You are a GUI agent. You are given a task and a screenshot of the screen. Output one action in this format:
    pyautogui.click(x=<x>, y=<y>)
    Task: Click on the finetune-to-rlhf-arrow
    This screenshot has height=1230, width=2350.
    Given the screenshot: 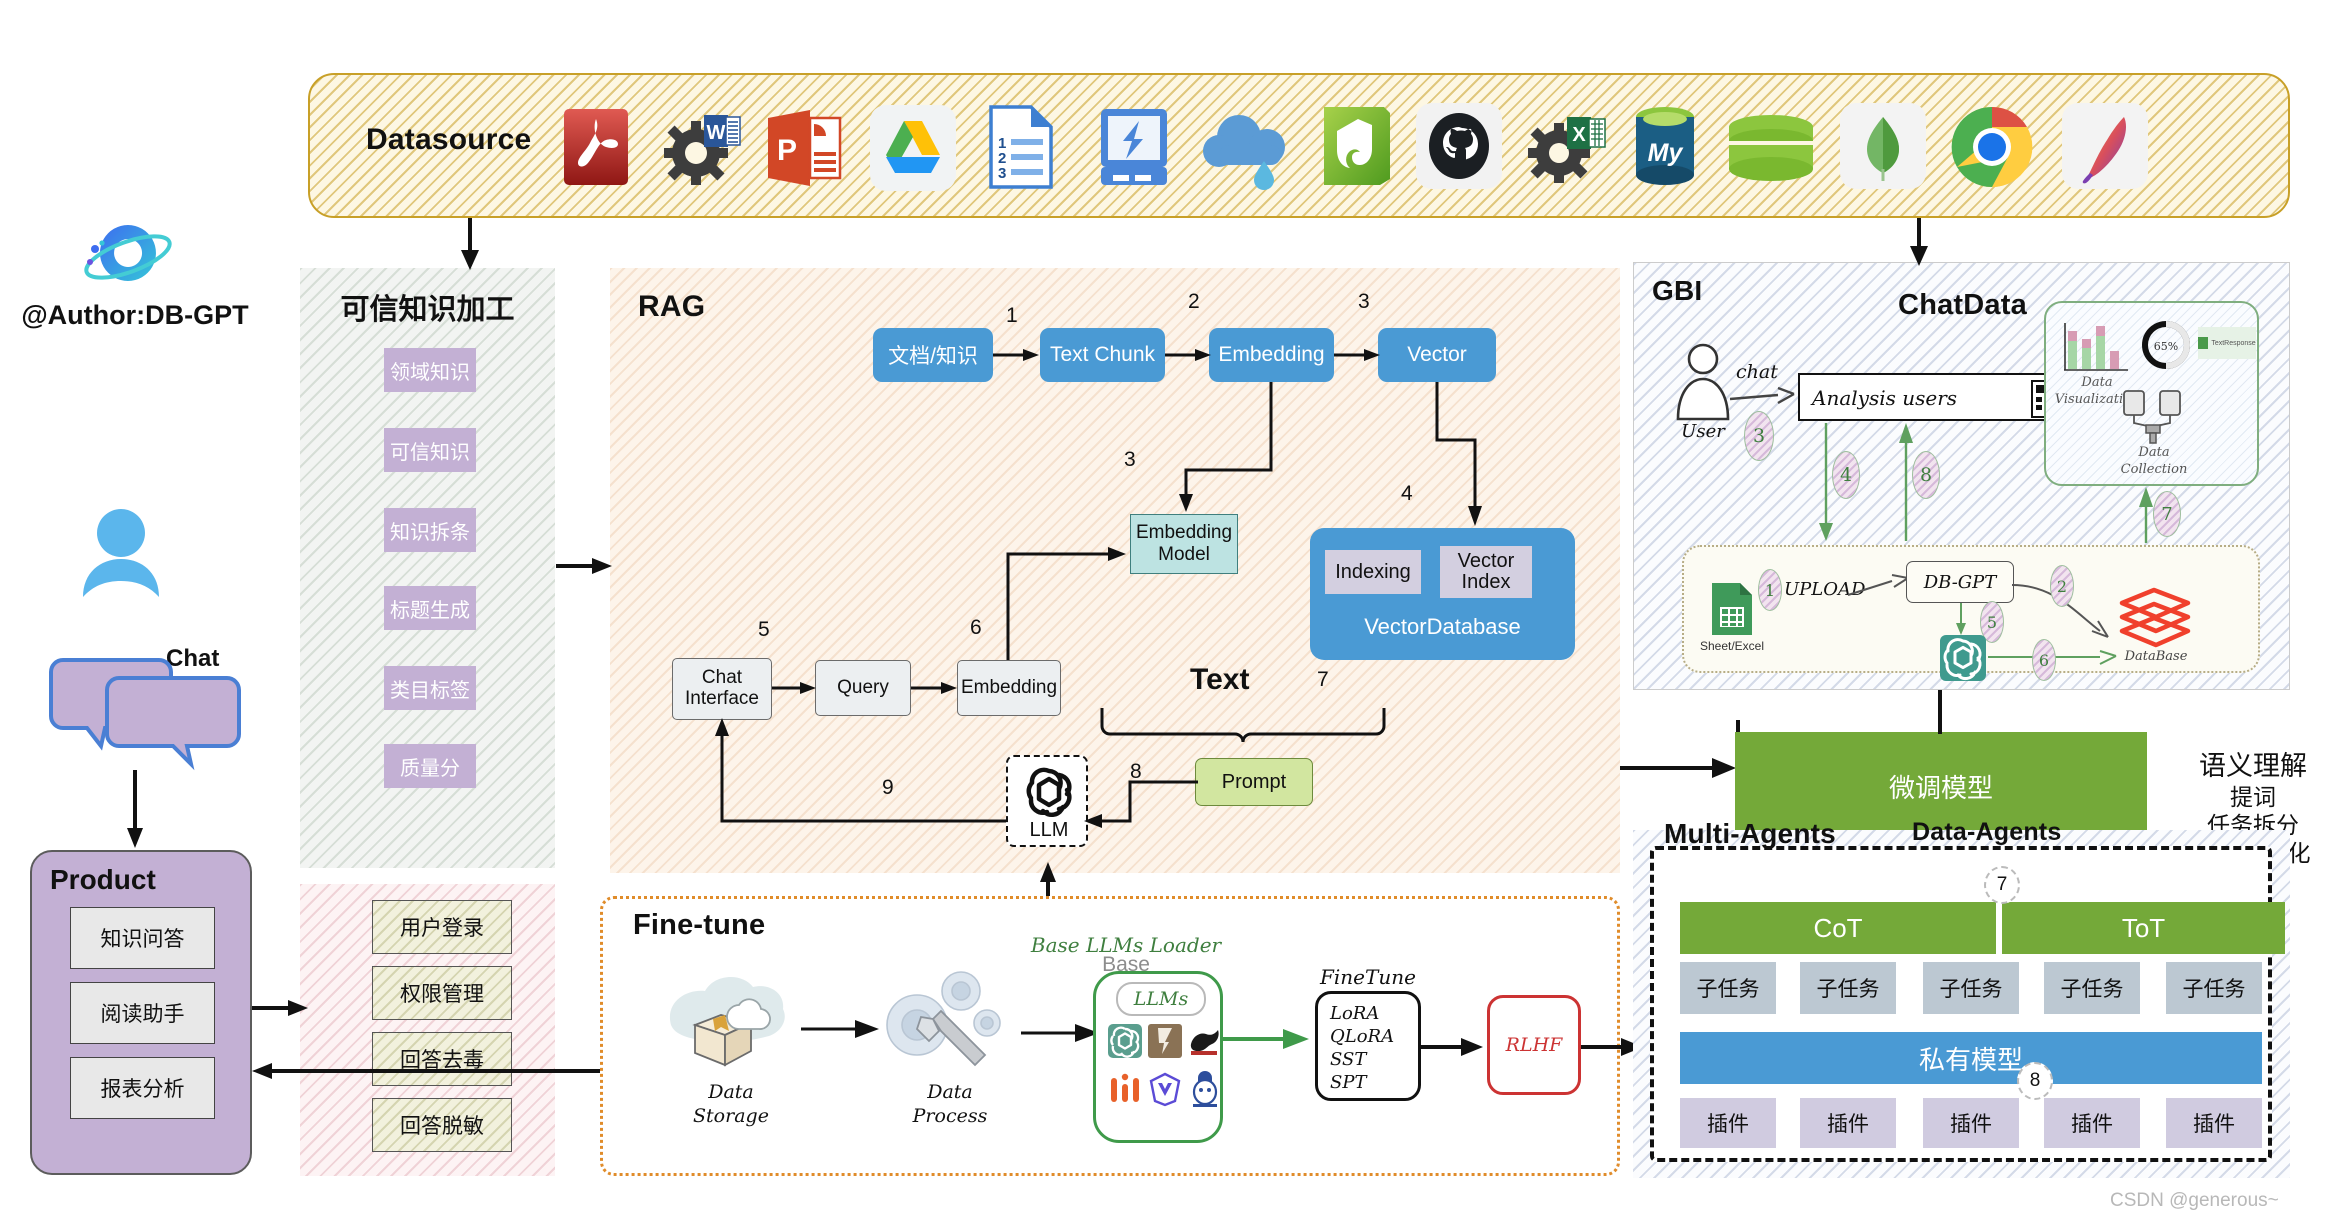 What is the action you would take?
    pyautogui.click(x=1452, y=1047)
    